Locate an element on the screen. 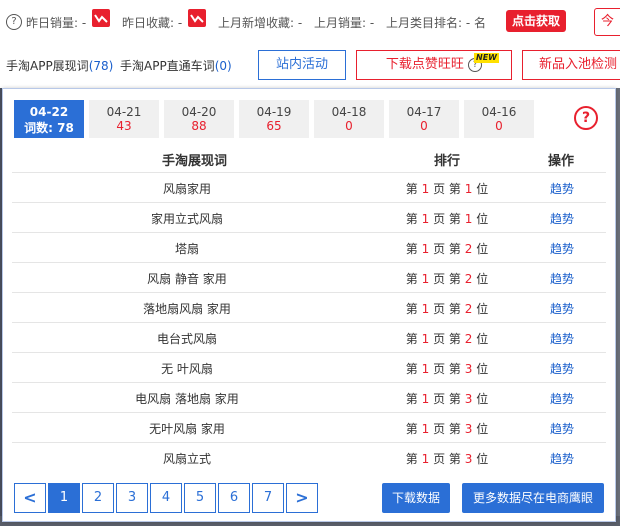 The height and width of the screenshot is (526, 620). tab-exposure-words: 手淘APP展现词(78) is located at coordinates (59, 65).